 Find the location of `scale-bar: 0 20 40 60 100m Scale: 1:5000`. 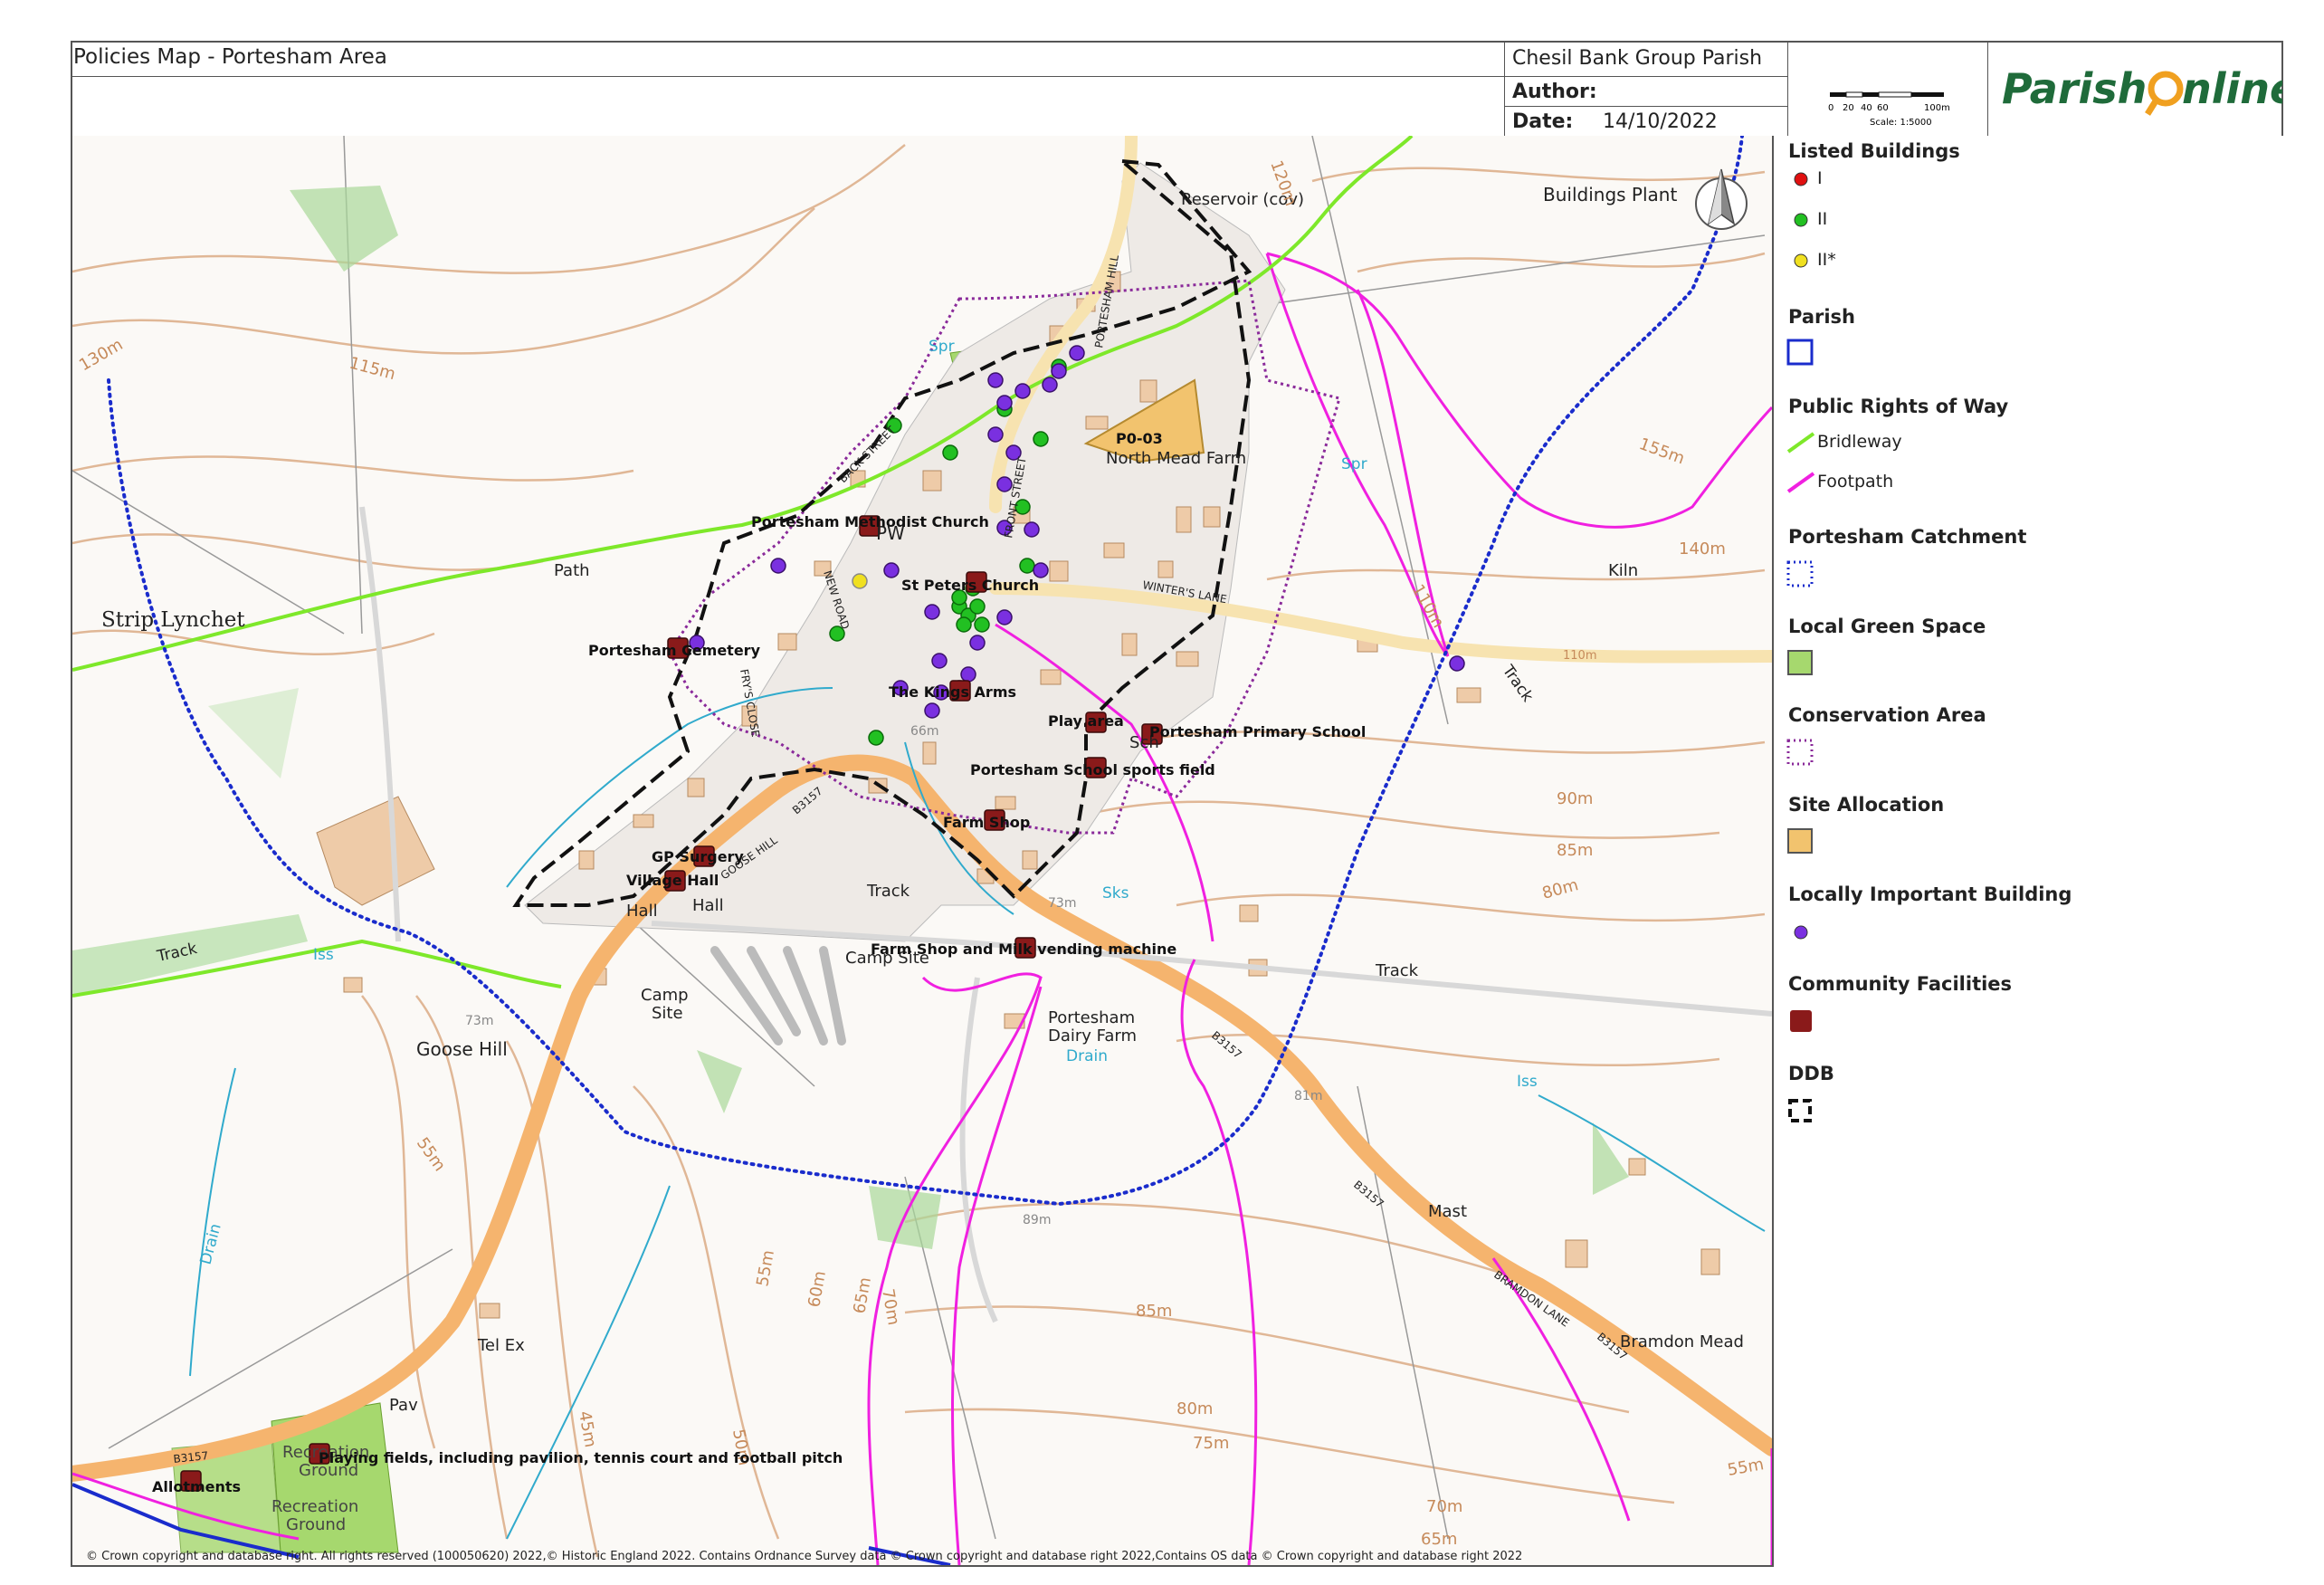

scale-bar: 0 20 40 60 100m Scale: 1:5000 is located at coordinates (1889, 109).